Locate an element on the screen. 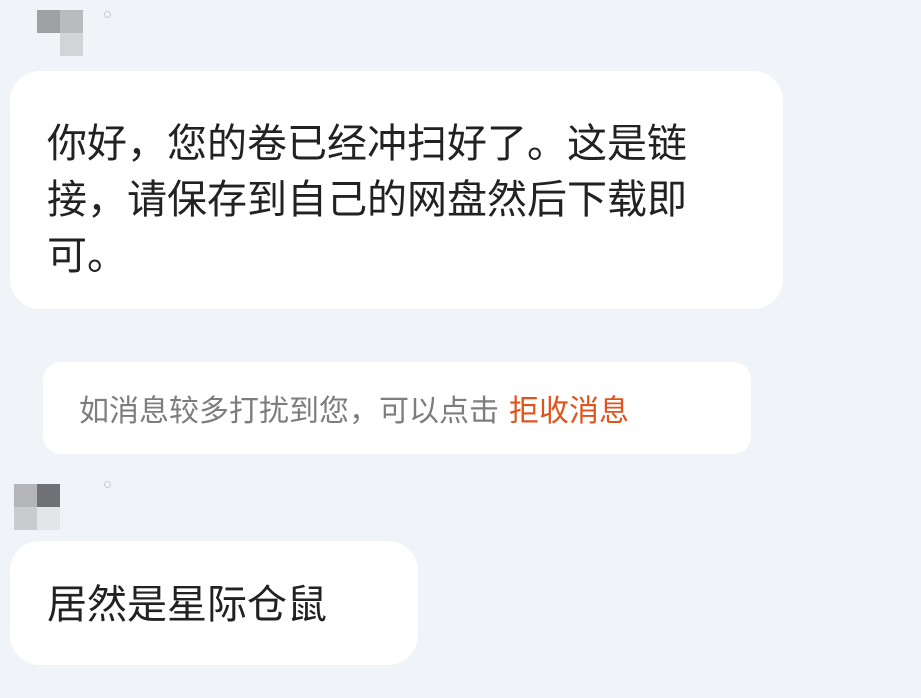  message-bubble: 居然是星际仓鼠 is located at coordinates (214, 603).